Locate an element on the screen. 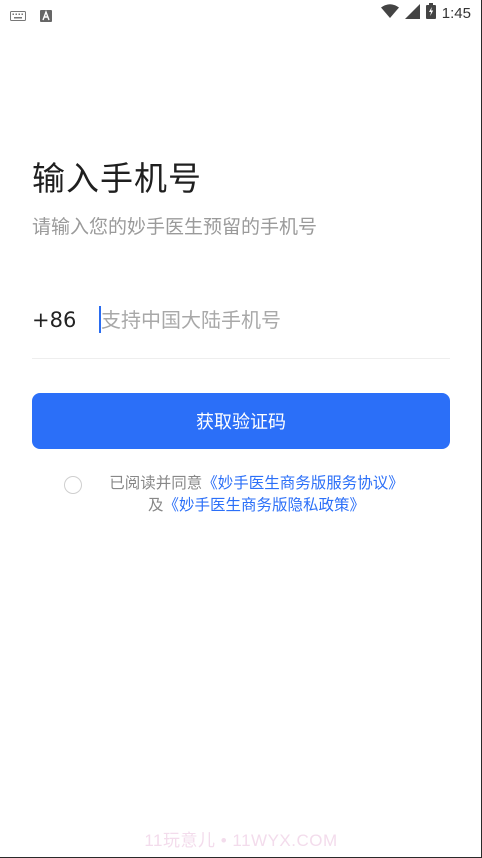  service-agreement-link: 《妙手医生商务版服务协议》 is located at coordinates (303, 483).